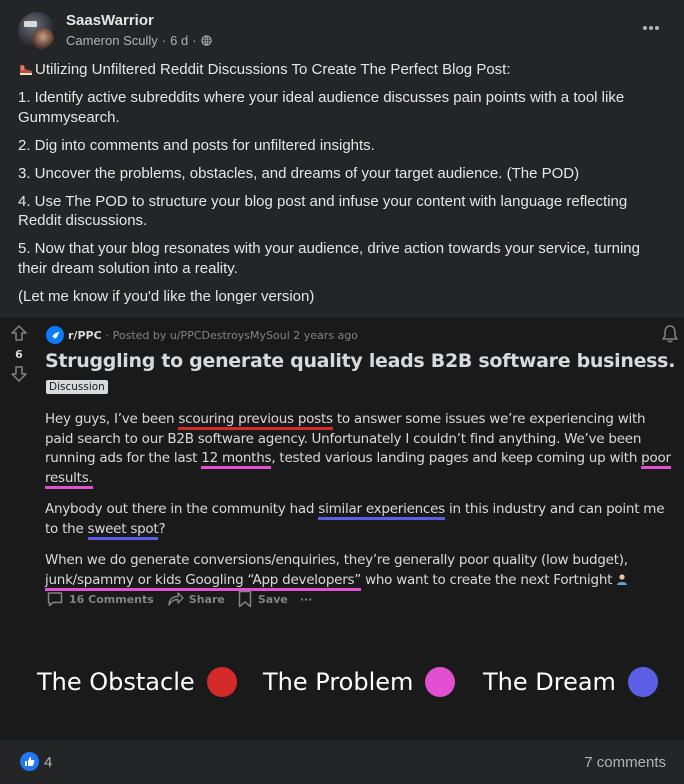 This screenshot has height=784, width=684. Describe the element at coordinates (112, 419) in the screenshot. I see `text-span: Hey guys, I’ve been` at that location.